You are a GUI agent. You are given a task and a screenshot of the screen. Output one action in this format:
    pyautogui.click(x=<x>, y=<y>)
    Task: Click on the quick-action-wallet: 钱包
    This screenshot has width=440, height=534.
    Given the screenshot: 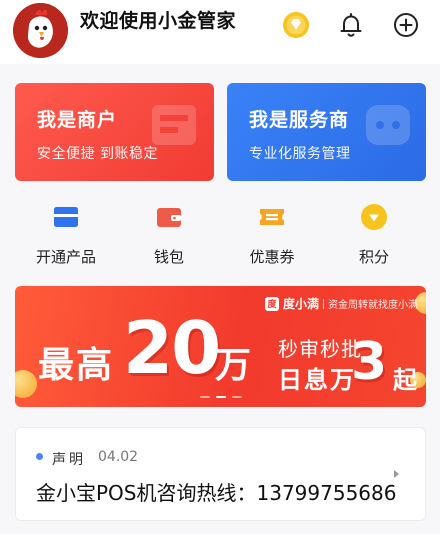 What is the action you would take?
    pyautogui.click(x=169, y=233)
    